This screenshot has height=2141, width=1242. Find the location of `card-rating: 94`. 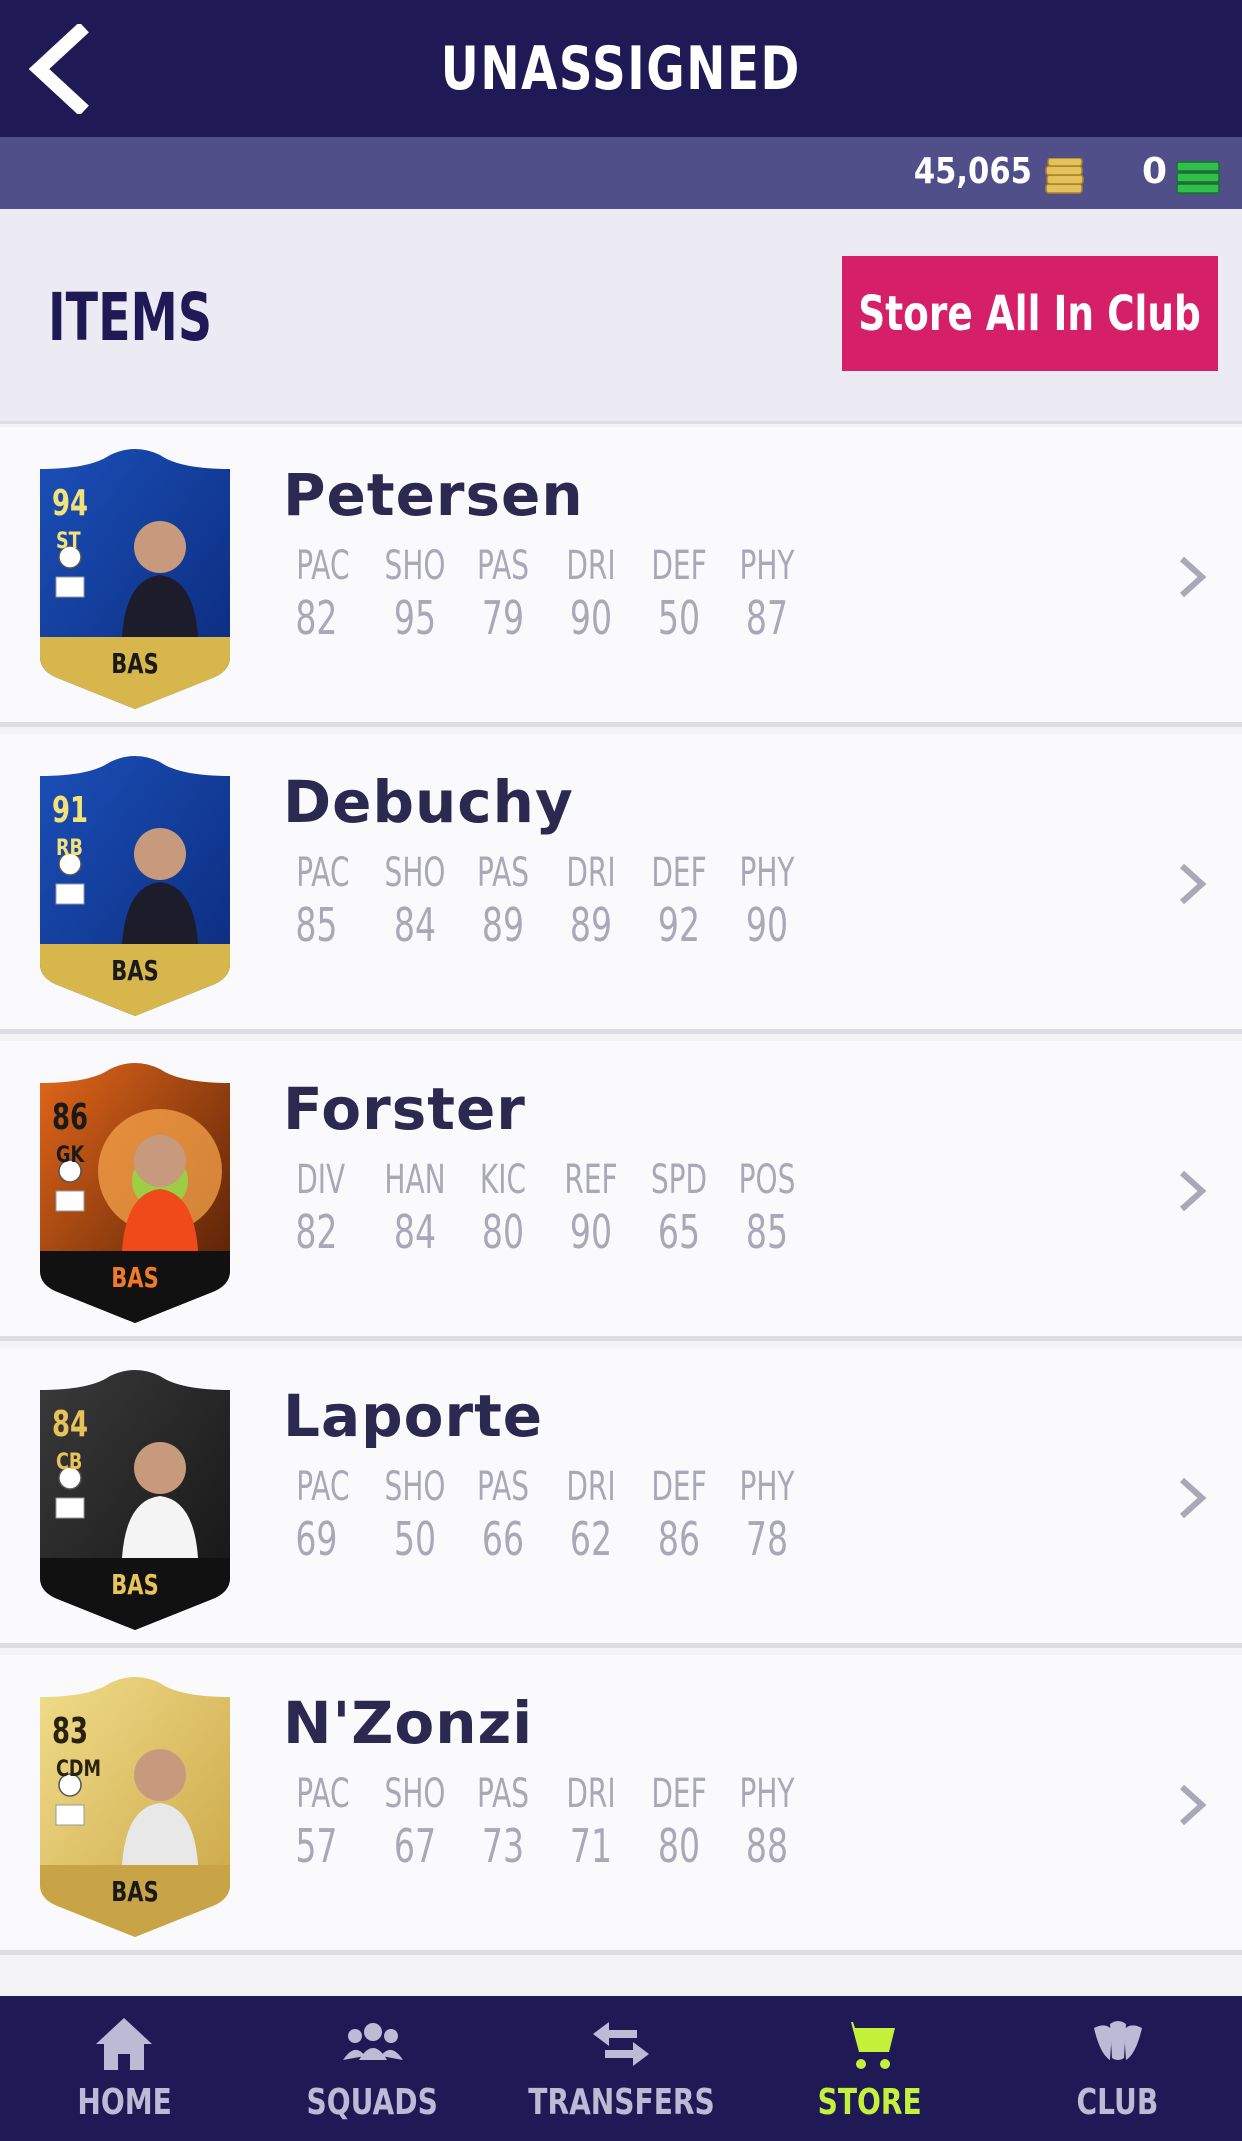

card-rating: 94 is located at coordinates (70, 503).